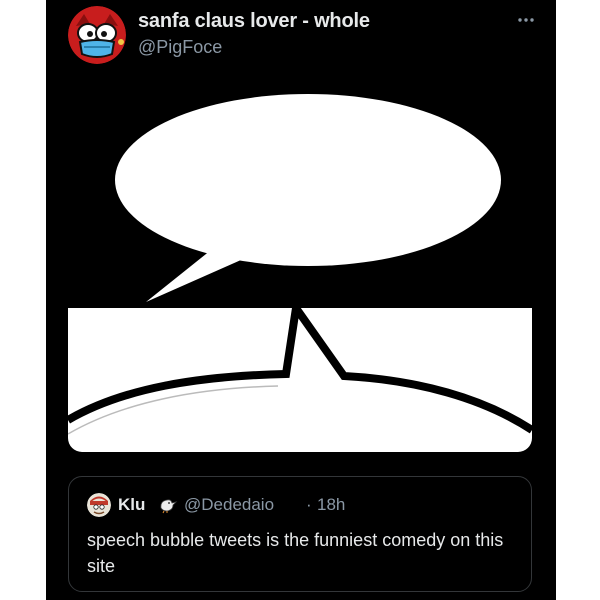 The image size is (600, 600). I want to click on red-cartoon-face-avatar-icon, so click(97, 35).